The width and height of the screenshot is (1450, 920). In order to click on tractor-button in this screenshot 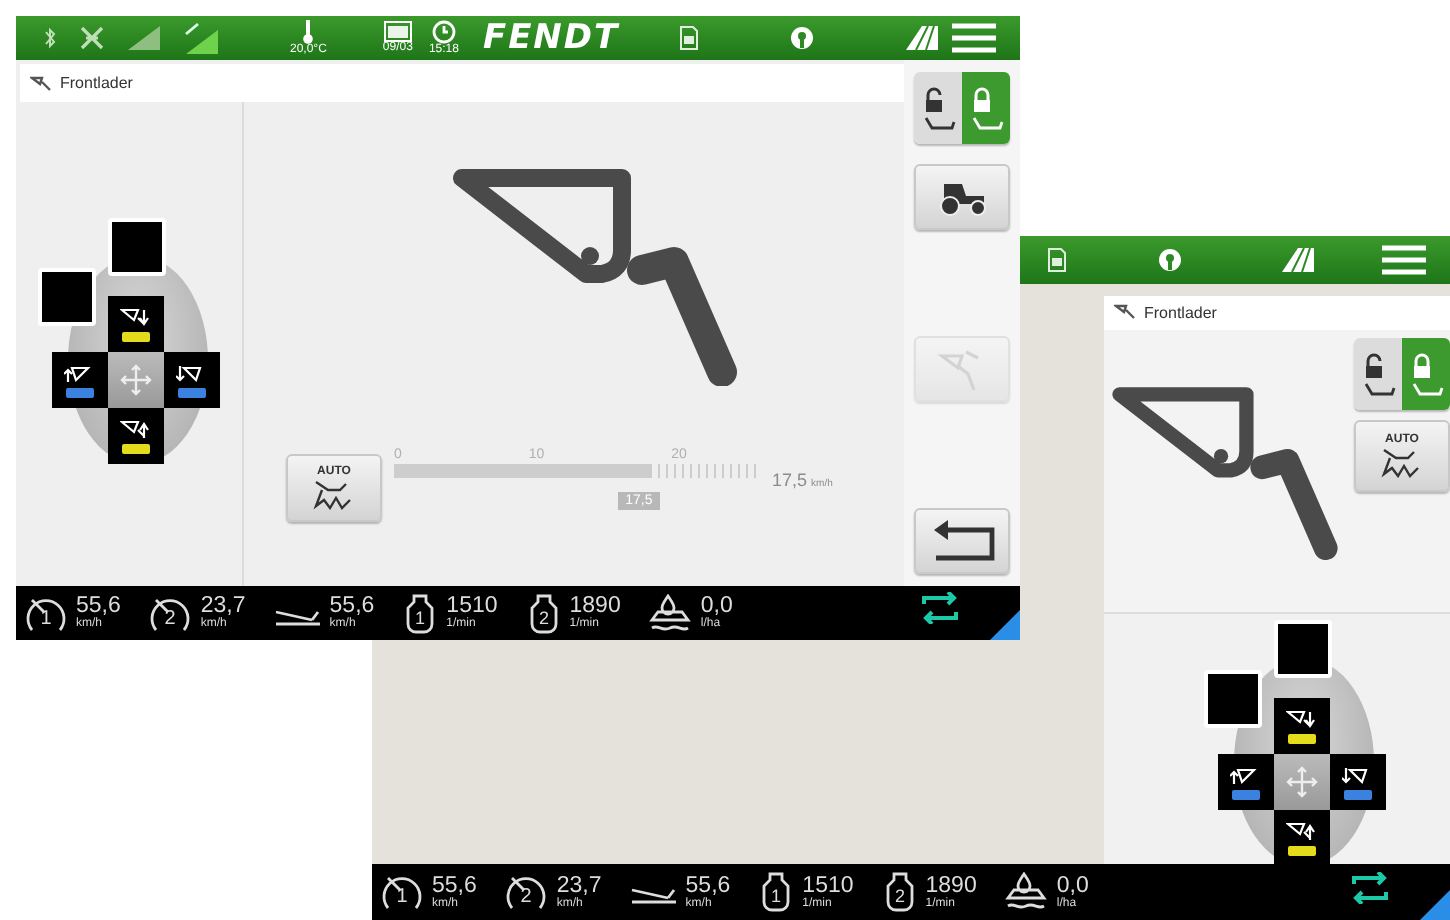, I will do `click(962, 197)`.